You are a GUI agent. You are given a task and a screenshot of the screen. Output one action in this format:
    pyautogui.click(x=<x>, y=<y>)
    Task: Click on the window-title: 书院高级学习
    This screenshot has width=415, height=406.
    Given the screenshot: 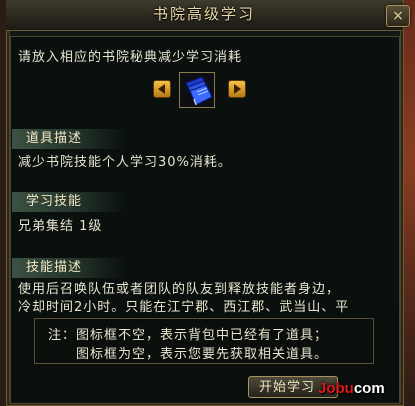 What is the action you would take?
    pyautogui.click(x=203, y=14)
    